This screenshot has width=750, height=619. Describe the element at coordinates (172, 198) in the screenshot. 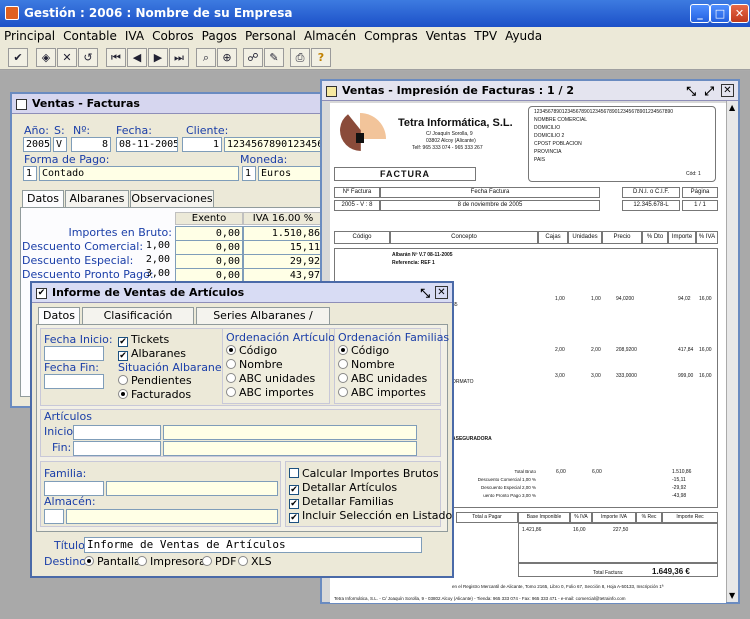

I see `tab-observaciones: Observaciones` at that location.